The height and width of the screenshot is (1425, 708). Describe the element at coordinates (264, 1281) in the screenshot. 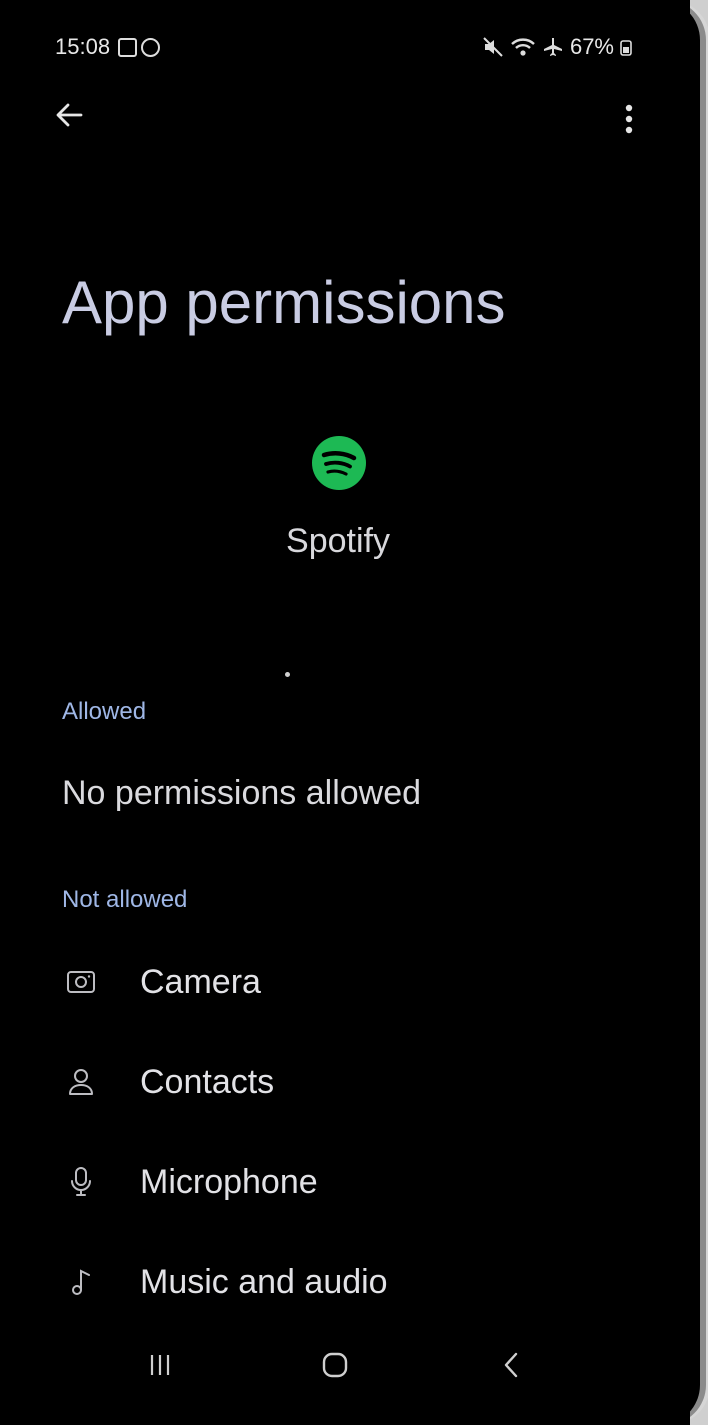

I see `permission-label: Music and audio` at that location.